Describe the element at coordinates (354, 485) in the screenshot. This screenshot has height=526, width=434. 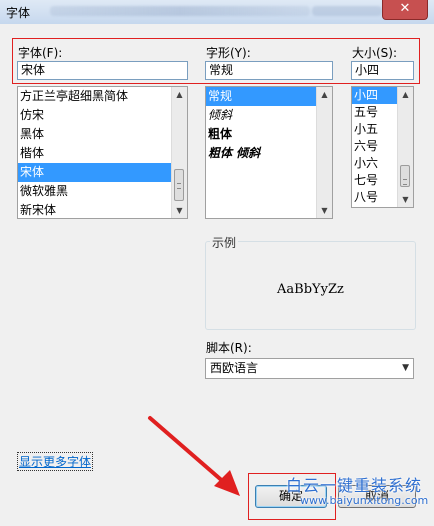
I see `watermark-title: 白云一键重装系统` at that location.